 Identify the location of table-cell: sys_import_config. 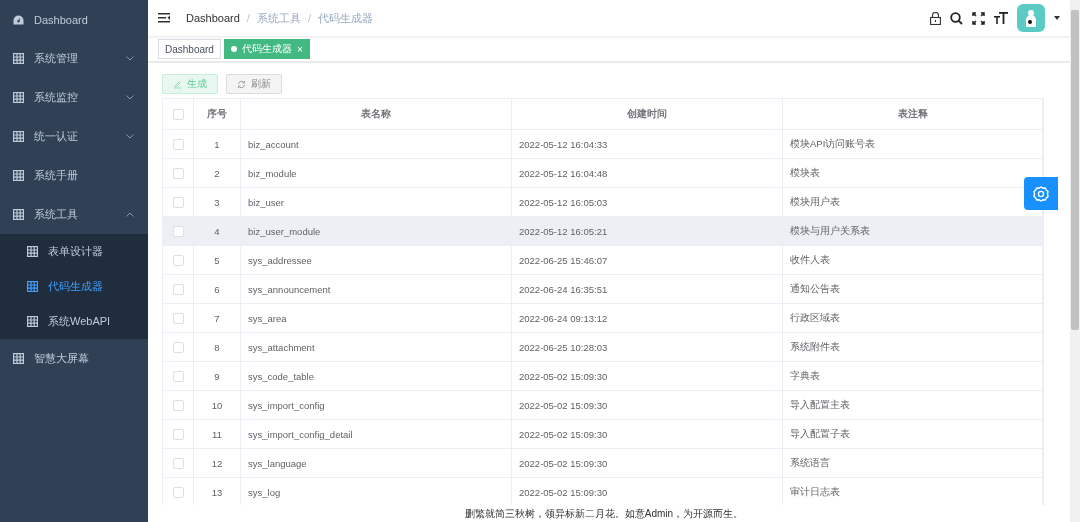
(286, 405).